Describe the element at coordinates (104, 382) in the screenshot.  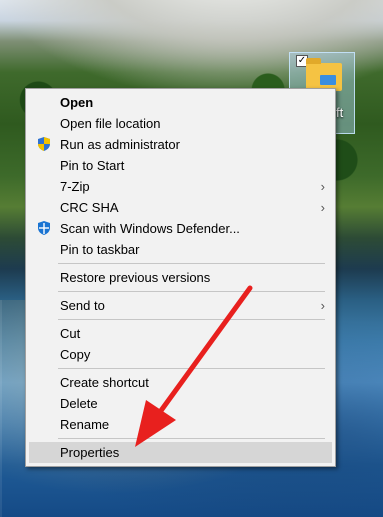
I see `menu-item-label: Create shortcut` at that location.